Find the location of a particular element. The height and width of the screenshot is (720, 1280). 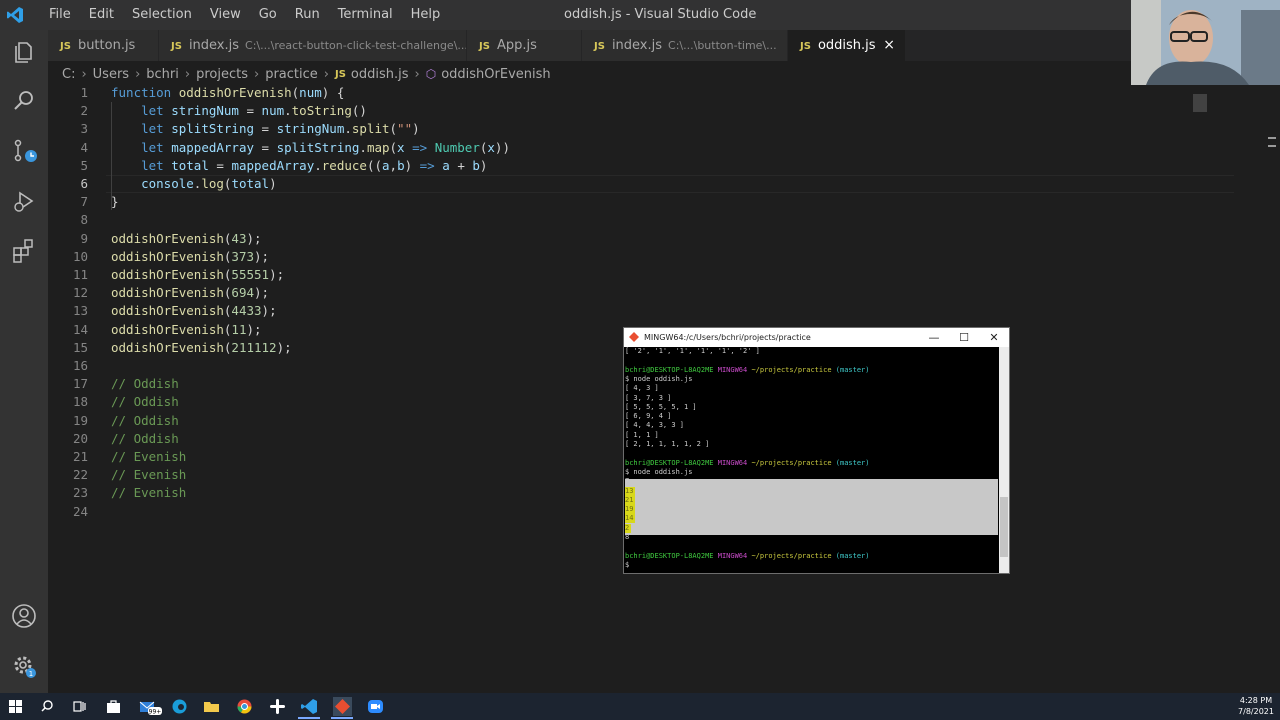

tab-button-js: JS button.js is located at coordinates (103, 45).